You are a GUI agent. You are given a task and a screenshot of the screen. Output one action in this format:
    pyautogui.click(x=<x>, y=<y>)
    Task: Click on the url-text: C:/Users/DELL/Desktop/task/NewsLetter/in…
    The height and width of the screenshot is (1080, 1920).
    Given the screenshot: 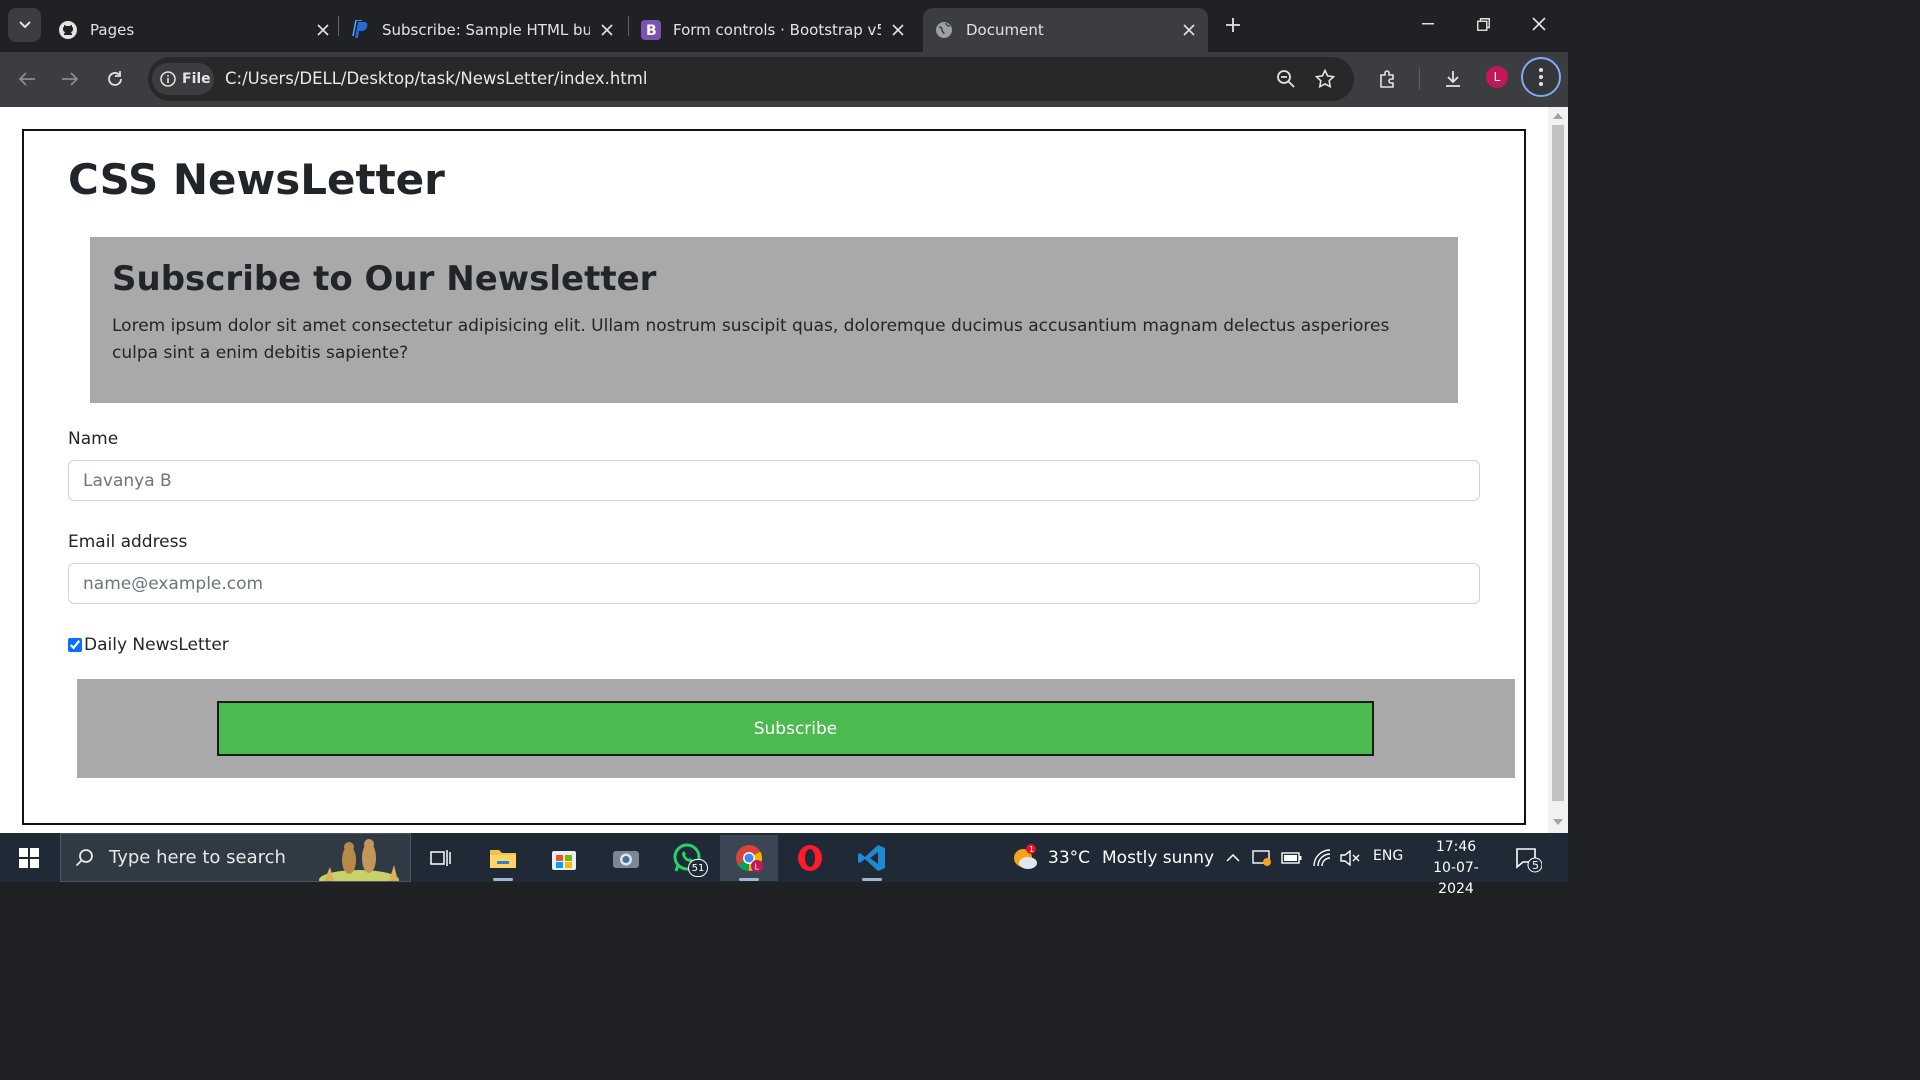 What is the action you would take?
    pyautogui.click(x=436, y=78)
    